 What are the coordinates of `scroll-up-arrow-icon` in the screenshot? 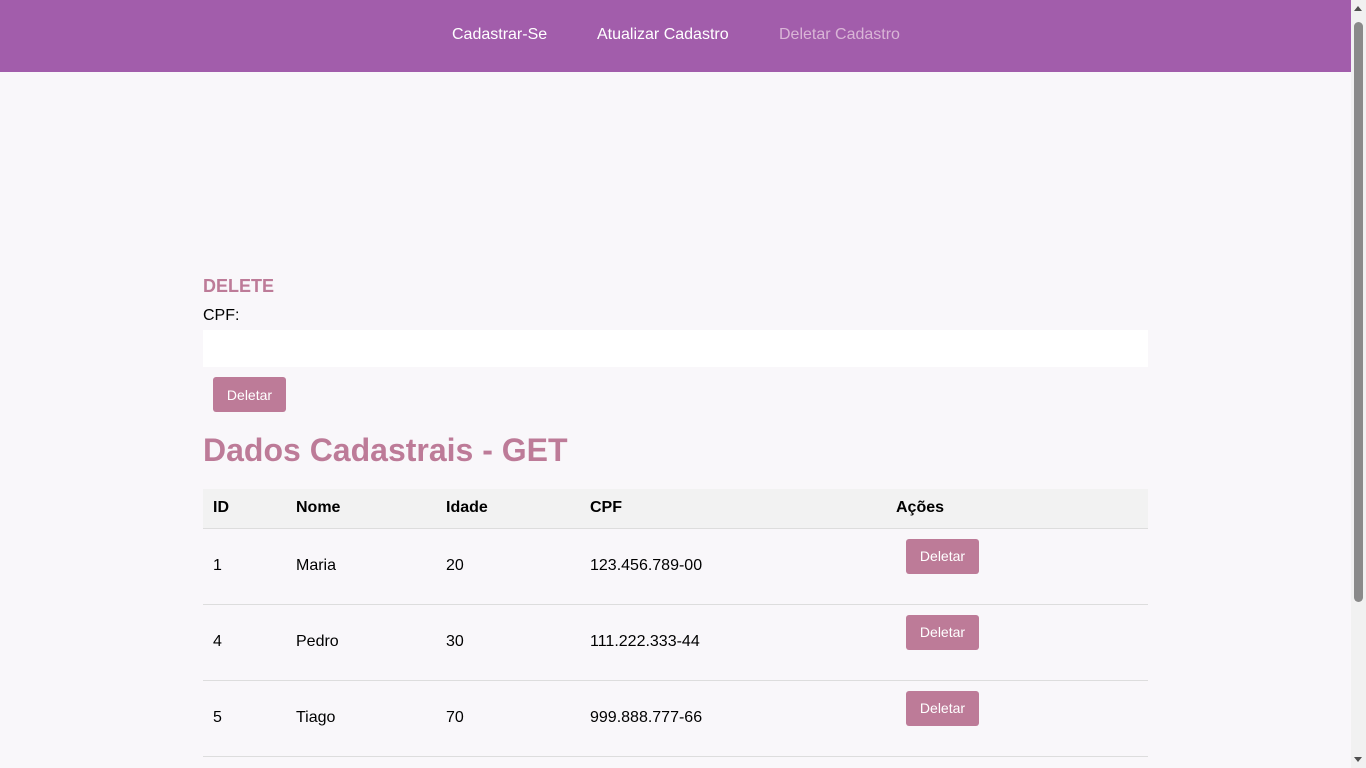 It's located at (1358, 8).